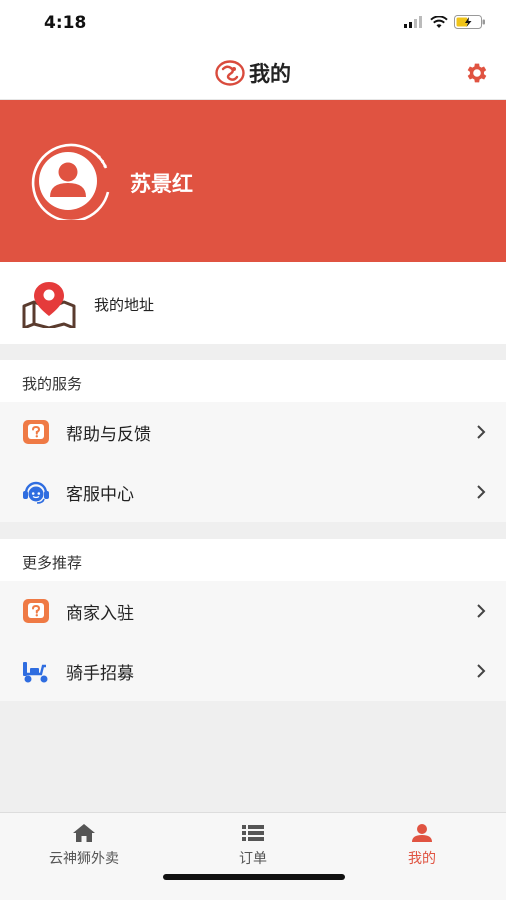 The width and height of the screenshot is (506, 900). I want to click on recommend-section-header: 更多推荐, so click(253, 560).